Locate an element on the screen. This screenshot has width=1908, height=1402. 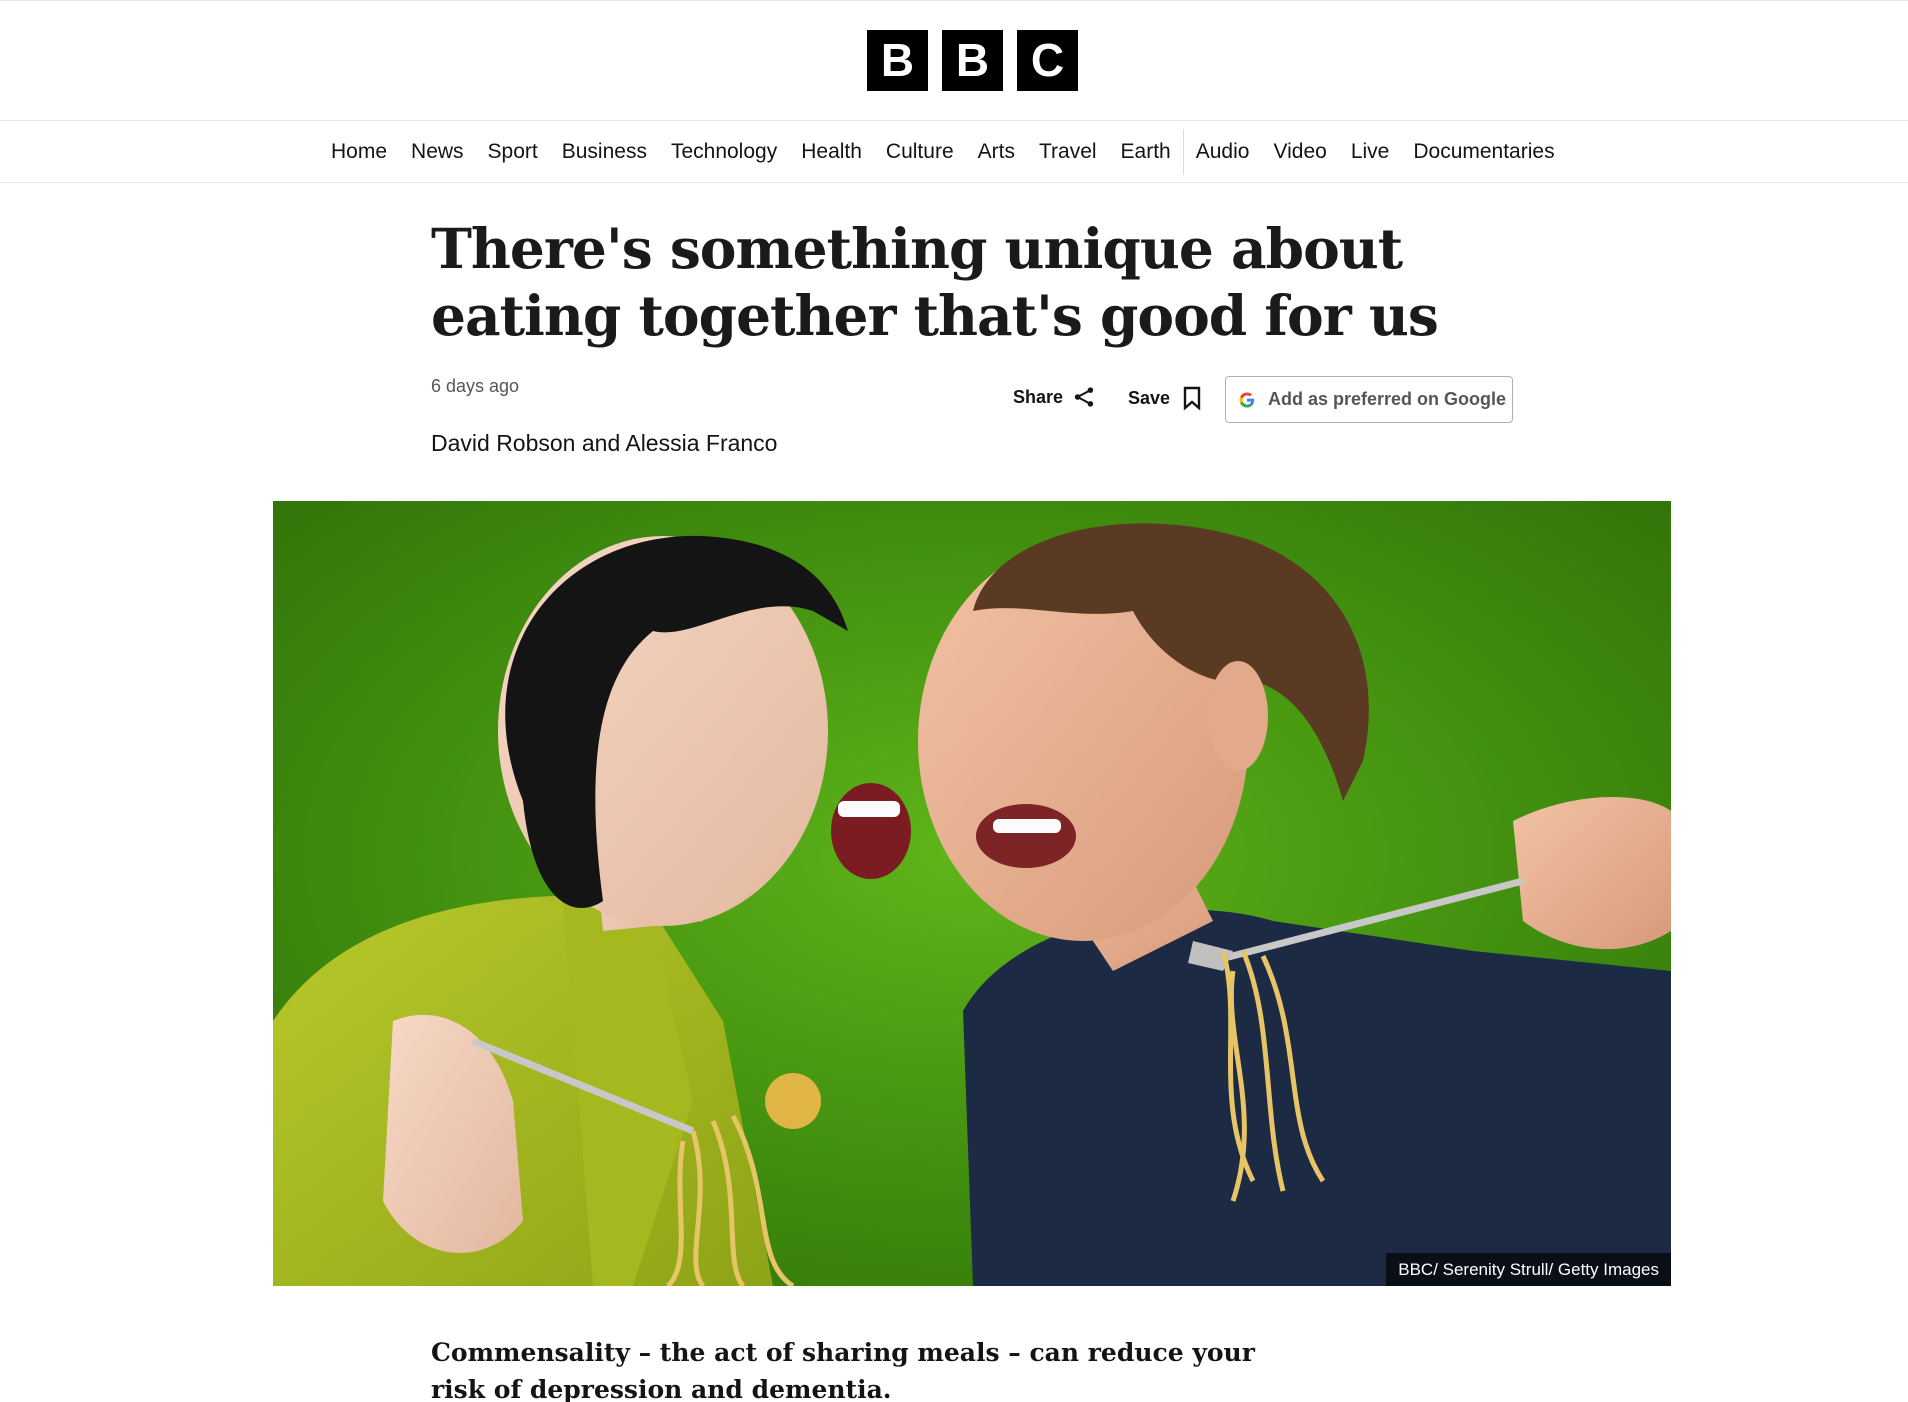
nav-item-culture: Culture is located at coordinates (920, 152).